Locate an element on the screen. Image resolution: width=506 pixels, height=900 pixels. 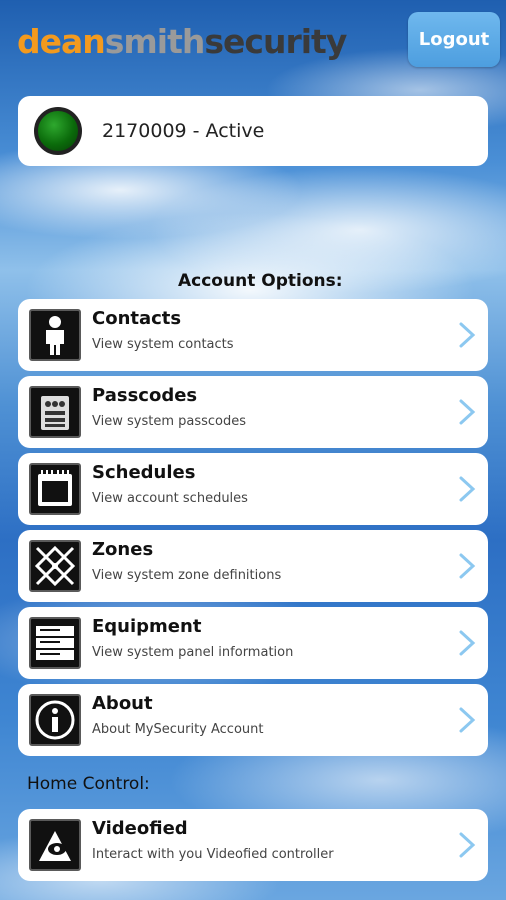
calendar-icon is located at coordinates (55, 489).